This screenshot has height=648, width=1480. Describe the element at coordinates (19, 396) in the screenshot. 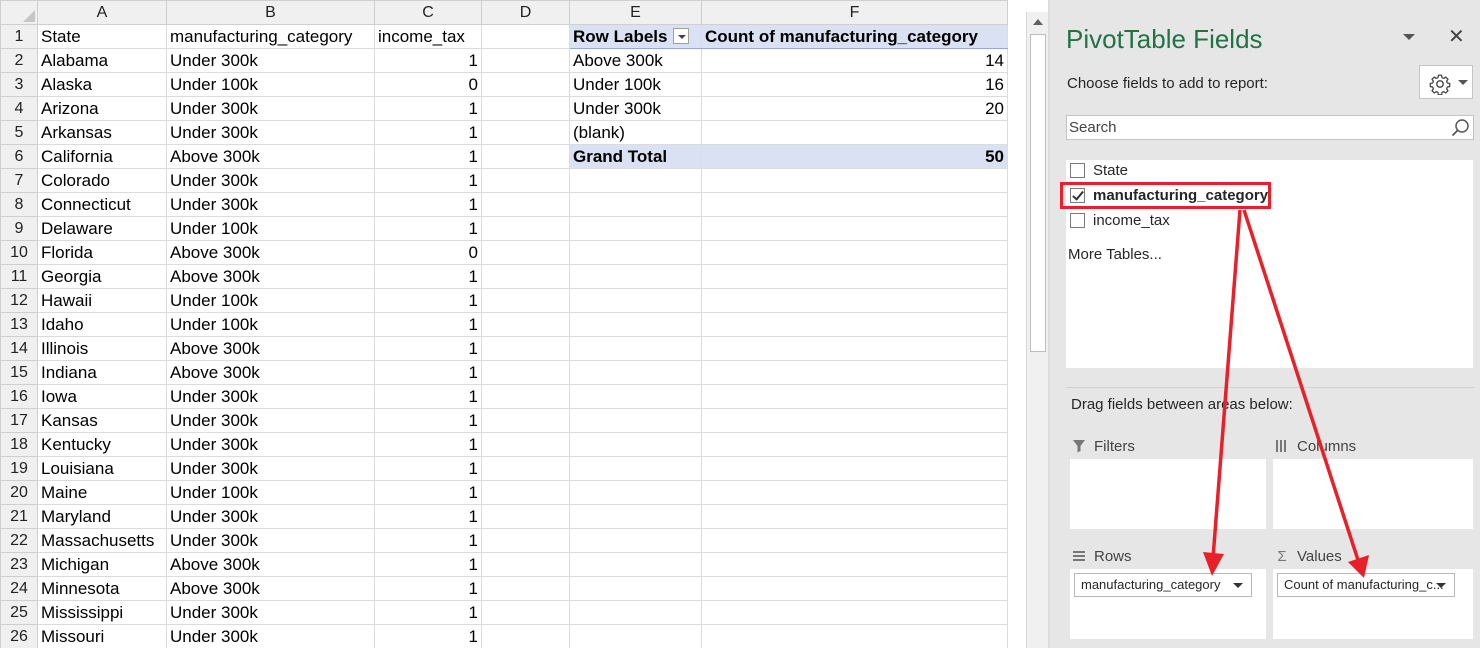

I see `row-header: 16` at that location.